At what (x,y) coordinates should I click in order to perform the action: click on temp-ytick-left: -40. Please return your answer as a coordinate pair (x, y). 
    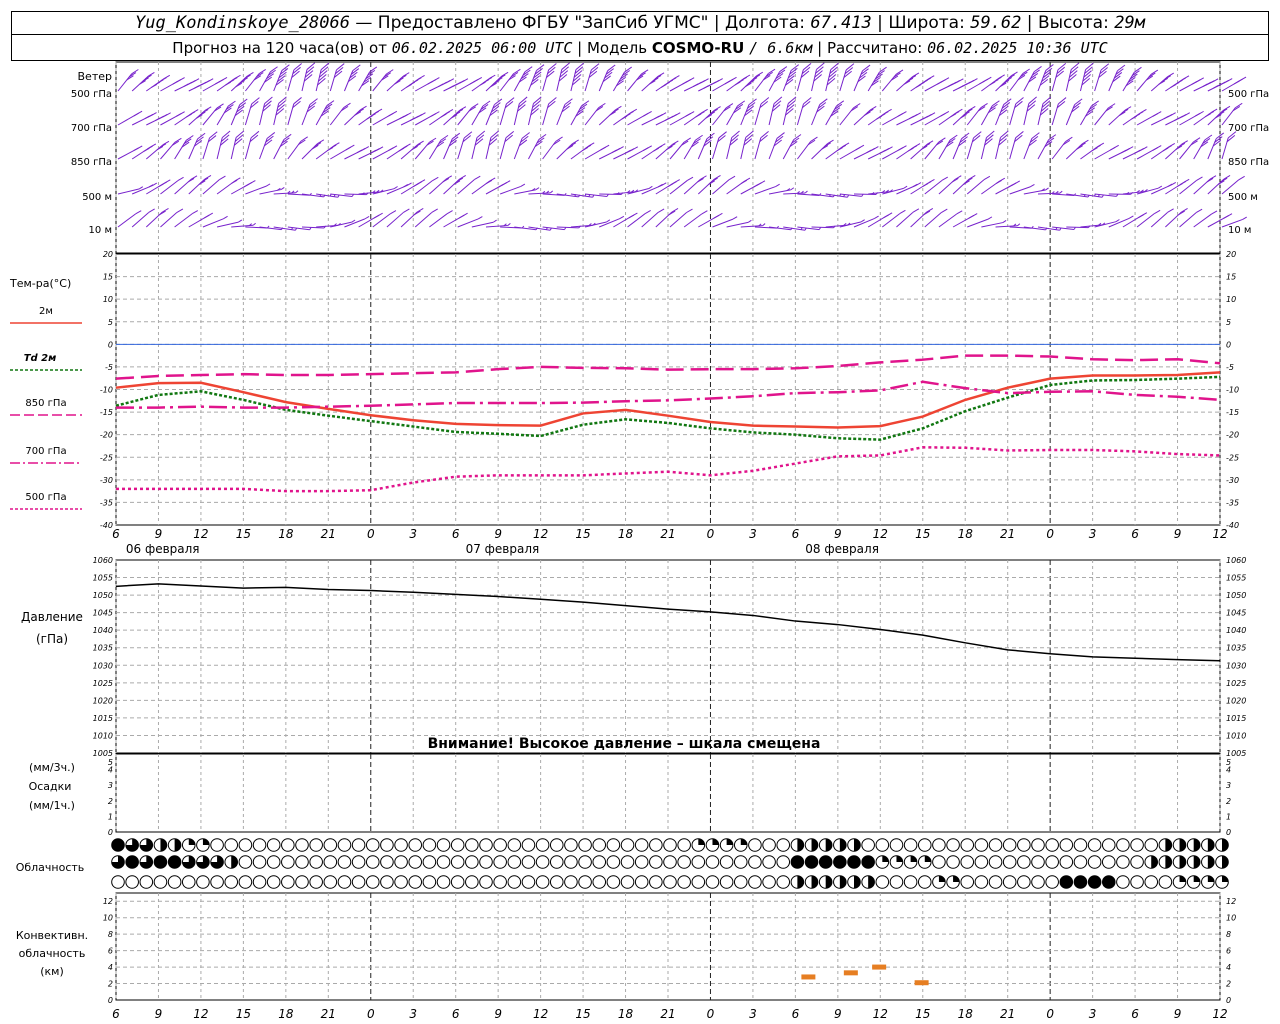
    Looking at the image, I should click on (106, 525).